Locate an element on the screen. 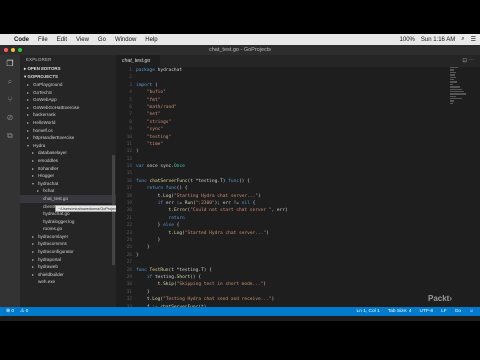  code-line: 25 } is located at coordinates (298, 247).